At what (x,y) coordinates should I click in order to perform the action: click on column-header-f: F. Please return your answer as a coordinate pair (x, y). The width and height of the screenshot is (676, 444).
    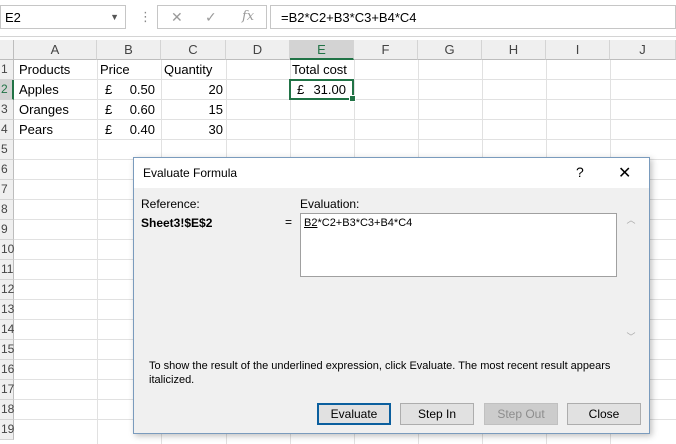
    Looking at the image, I should click on (386, 50).